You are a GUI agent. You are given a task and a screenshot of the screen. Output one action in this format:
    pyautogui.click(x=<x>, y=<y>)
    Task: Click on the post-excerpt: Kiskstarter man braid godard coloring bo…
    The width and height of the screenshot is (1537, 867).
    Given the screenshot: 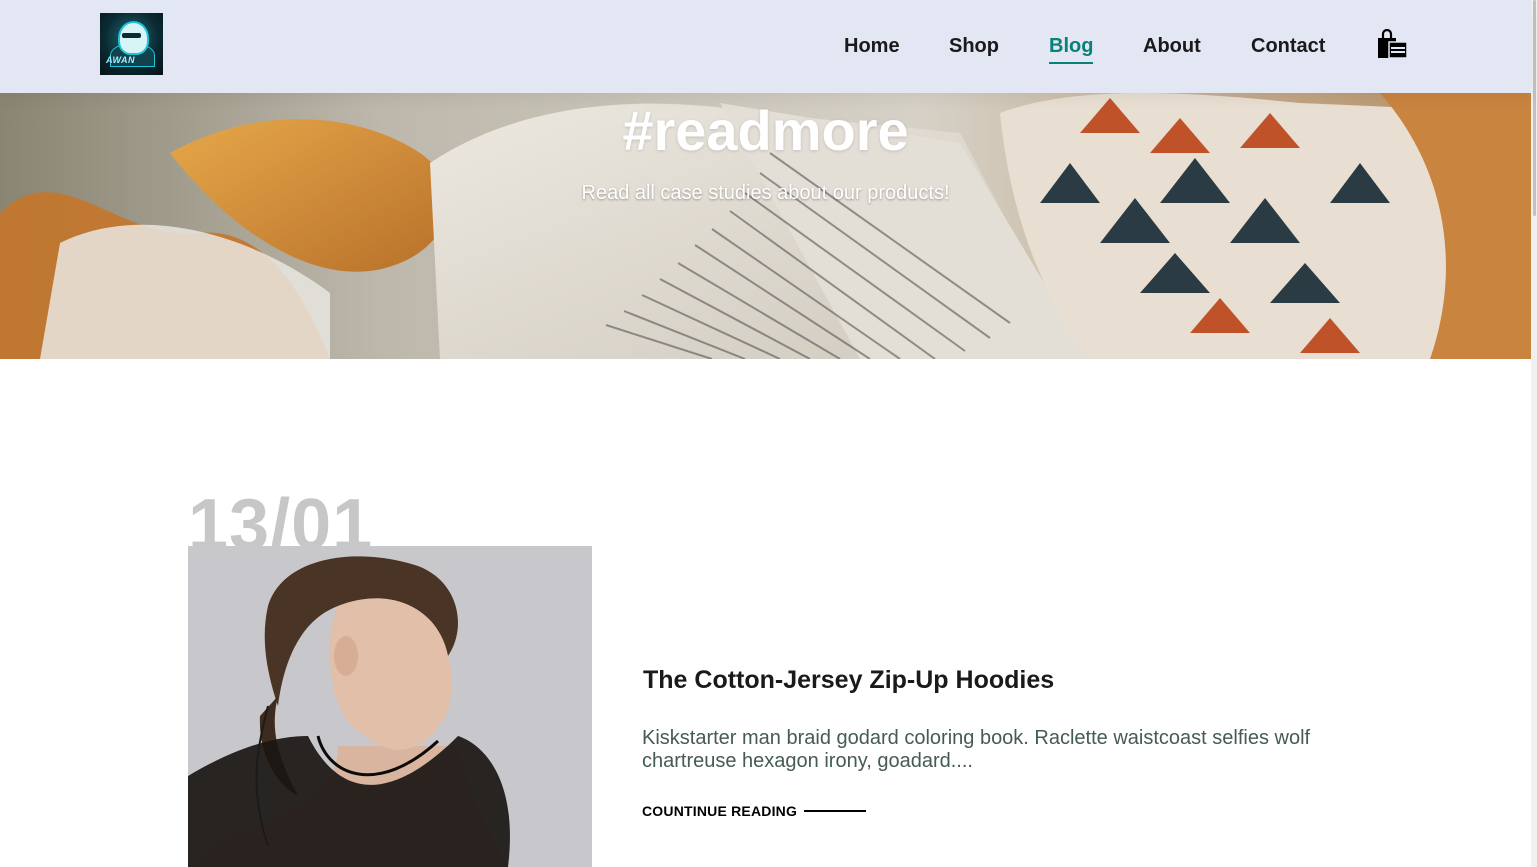 What is the action you would take?
    pyautogui.click(x=976, y=749)
    